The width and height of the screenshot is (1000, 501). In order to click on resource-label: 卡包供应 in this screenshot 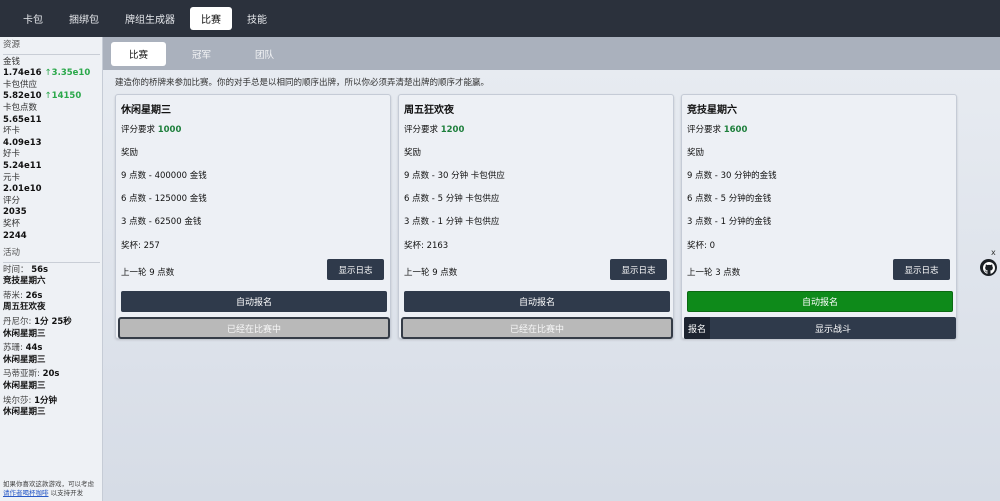, I will do `click(20, 84)`.